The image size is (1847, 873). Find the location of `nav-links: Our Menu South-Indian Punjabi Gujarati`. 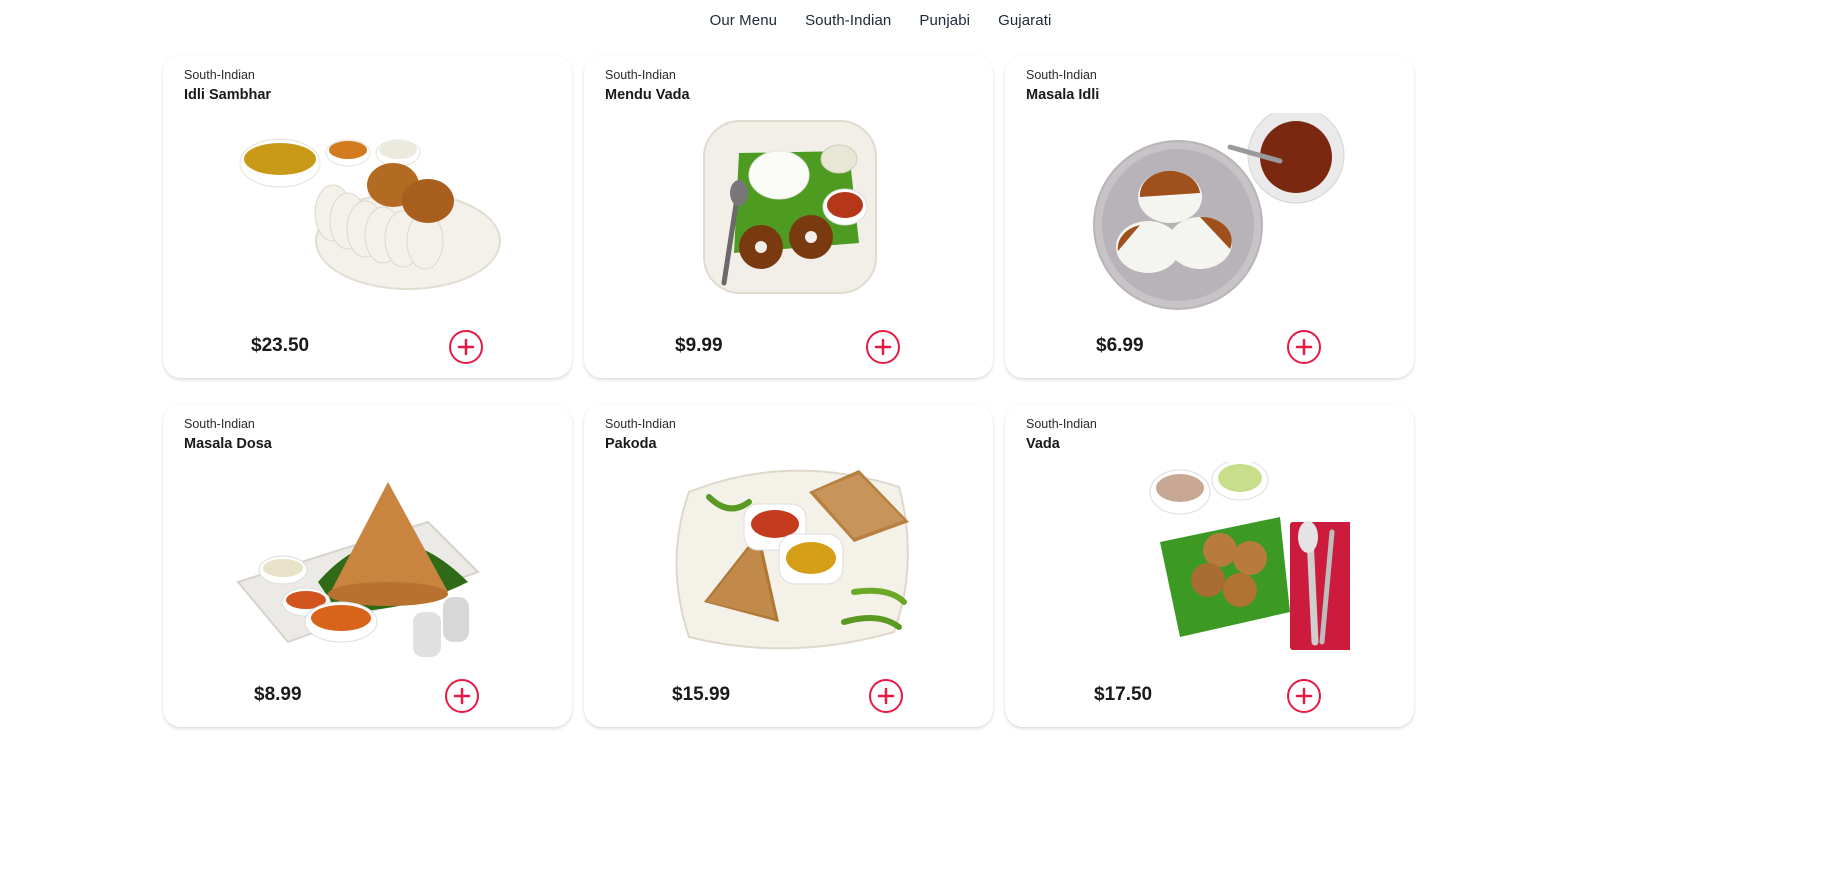

nav-links: Our Menu South-Indian Punjabi Gujarati is located at coordinates (881, 20).